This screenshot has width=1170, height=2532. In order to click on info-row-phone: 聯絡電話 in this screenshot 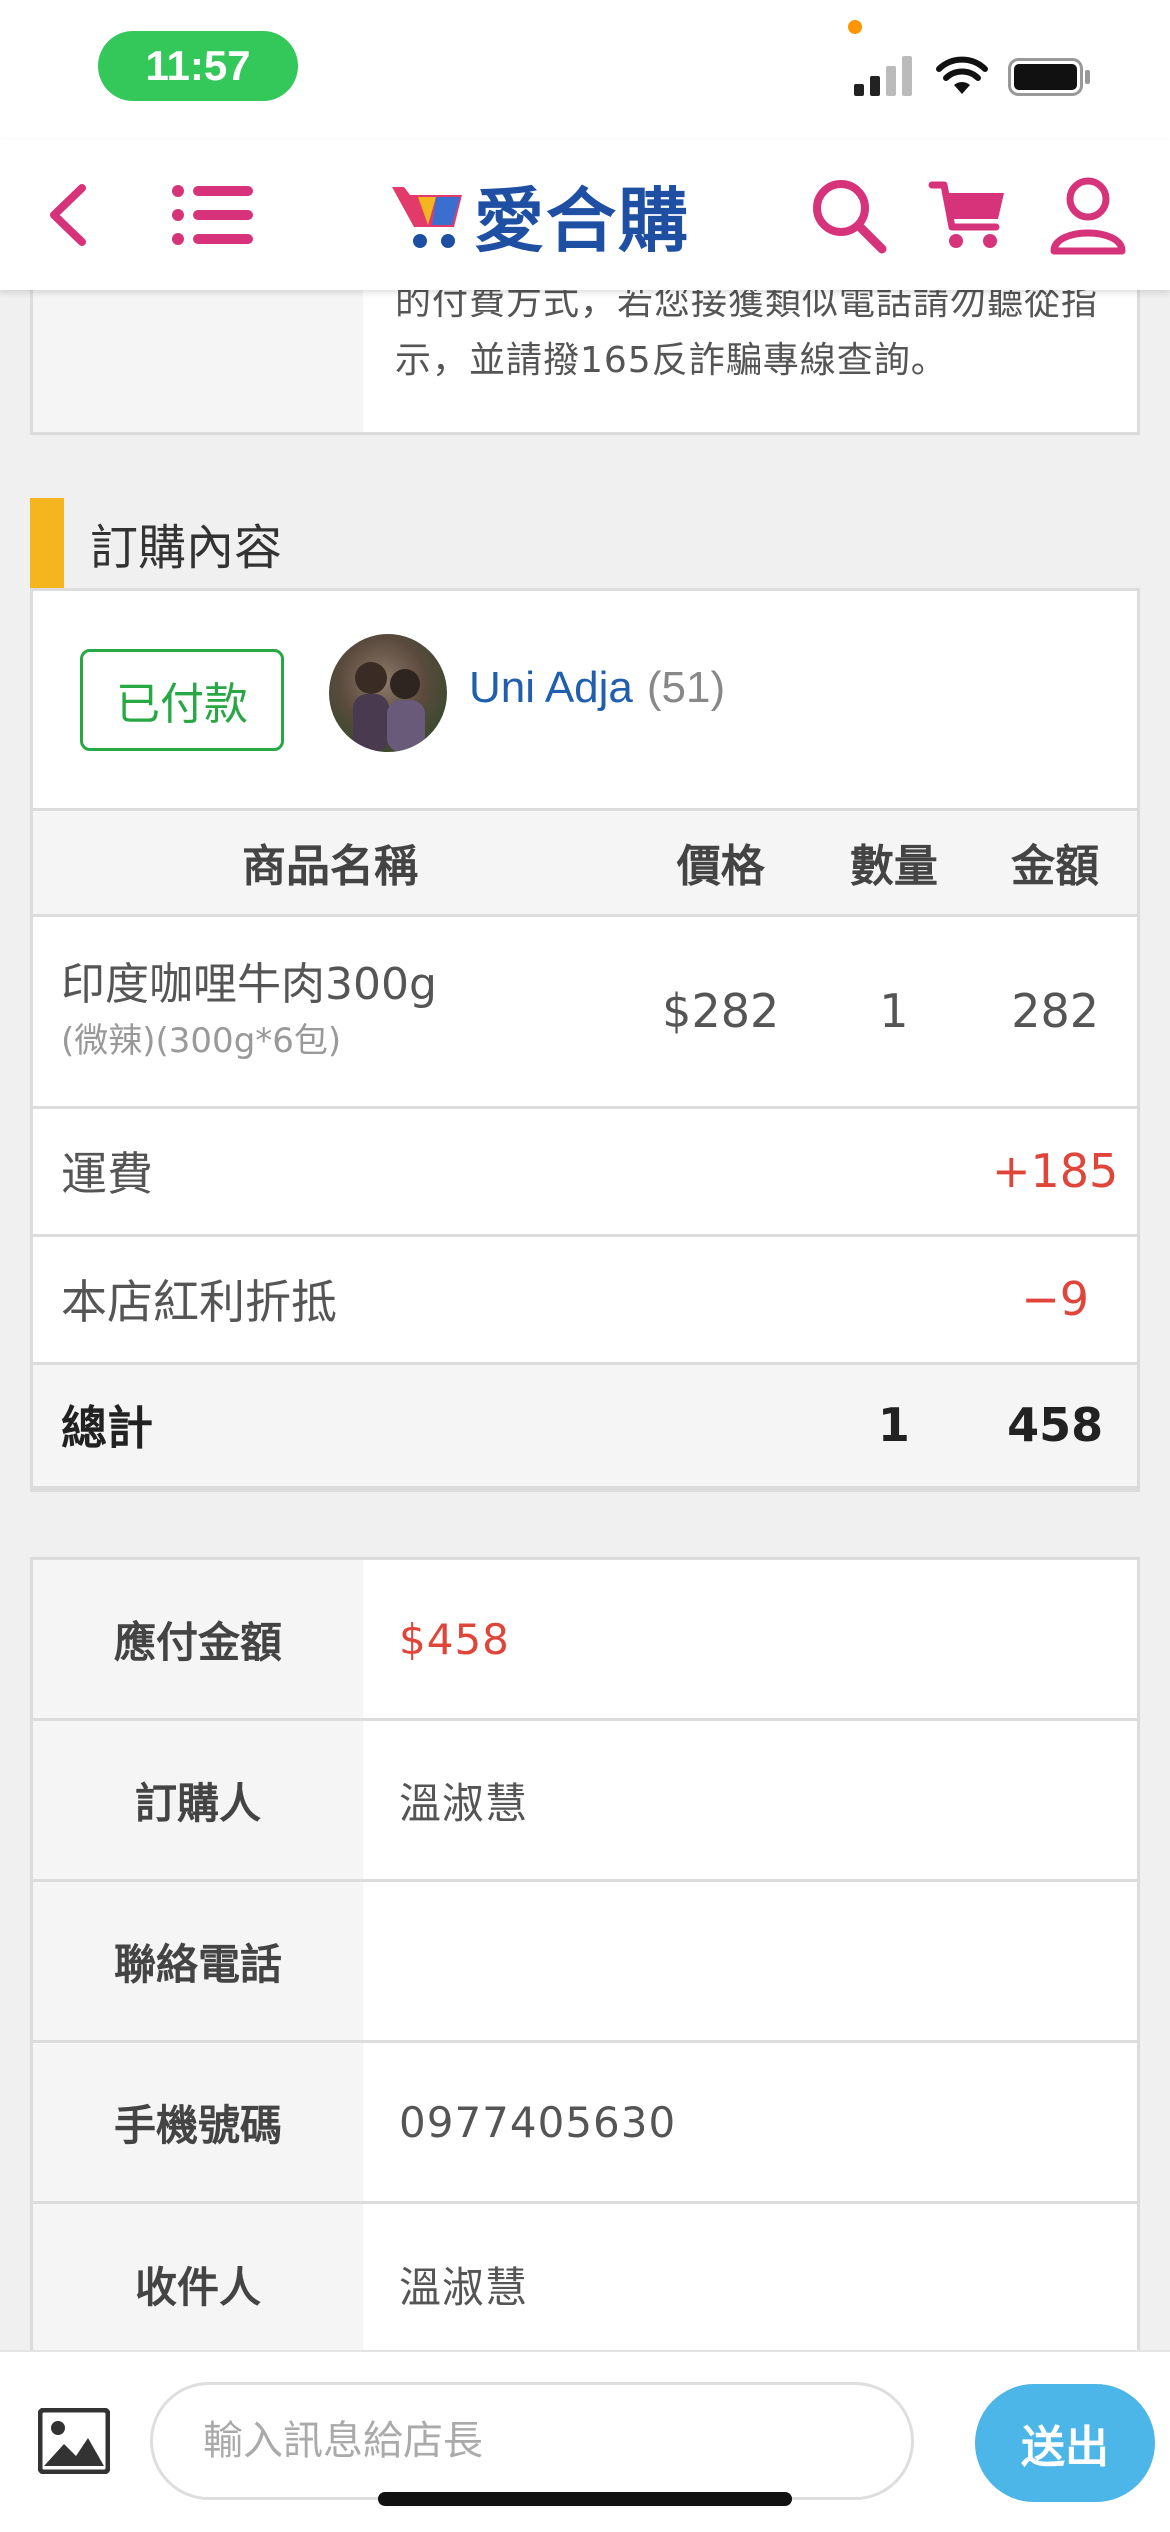, I will do `click(585, 1962)`.